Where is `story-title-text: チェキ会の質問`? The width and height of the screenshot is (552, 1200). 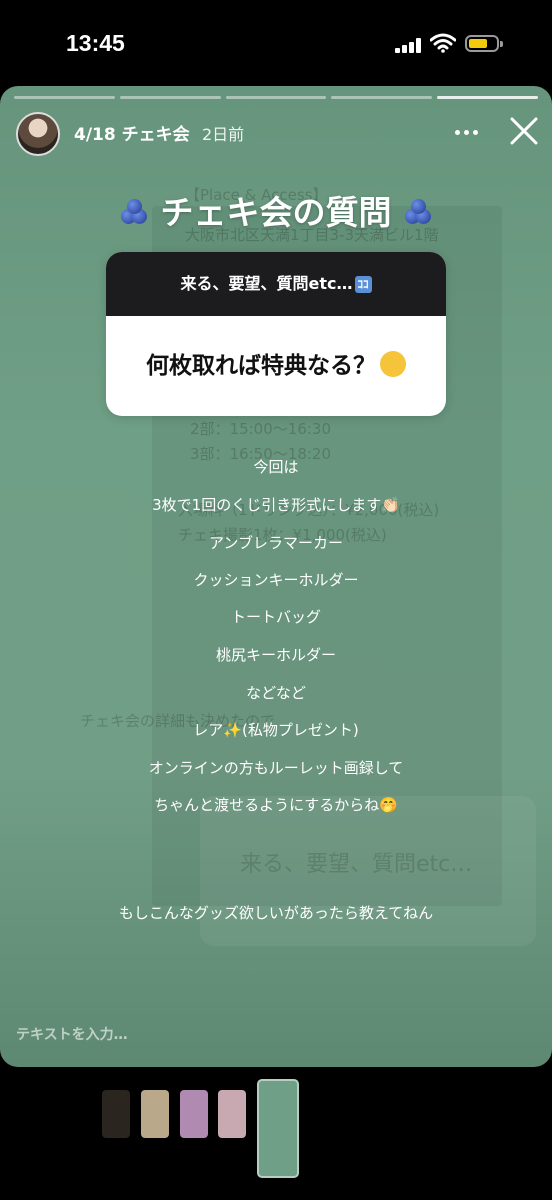
story-title-text: チェキ会の質問 is located at coordinates (276, 212).